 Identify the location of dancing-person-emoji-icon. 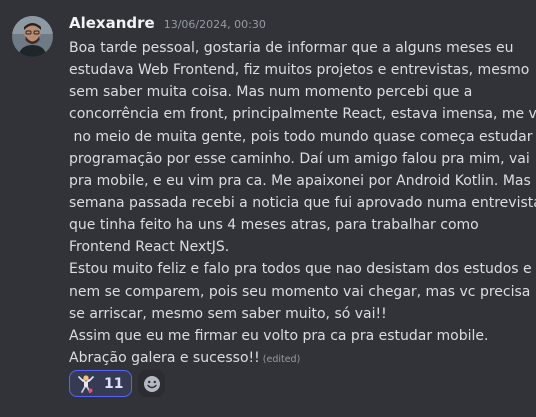
(86, 383).